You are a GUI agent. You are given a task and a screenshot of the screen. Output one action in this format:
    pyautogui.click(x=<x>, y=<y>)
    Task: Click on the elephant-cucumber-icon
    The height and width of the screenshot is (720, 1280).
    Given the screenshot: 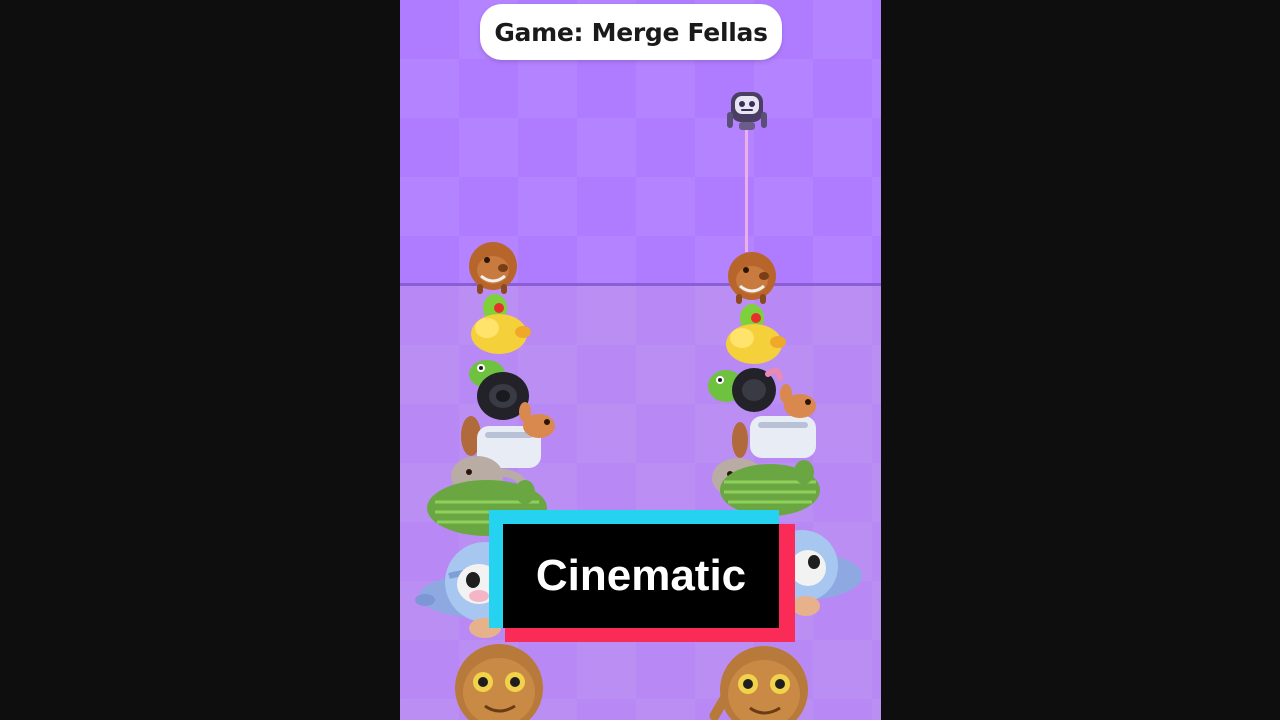 What is the action you would take?
    pyautogui.click(x=766, y=487)
    